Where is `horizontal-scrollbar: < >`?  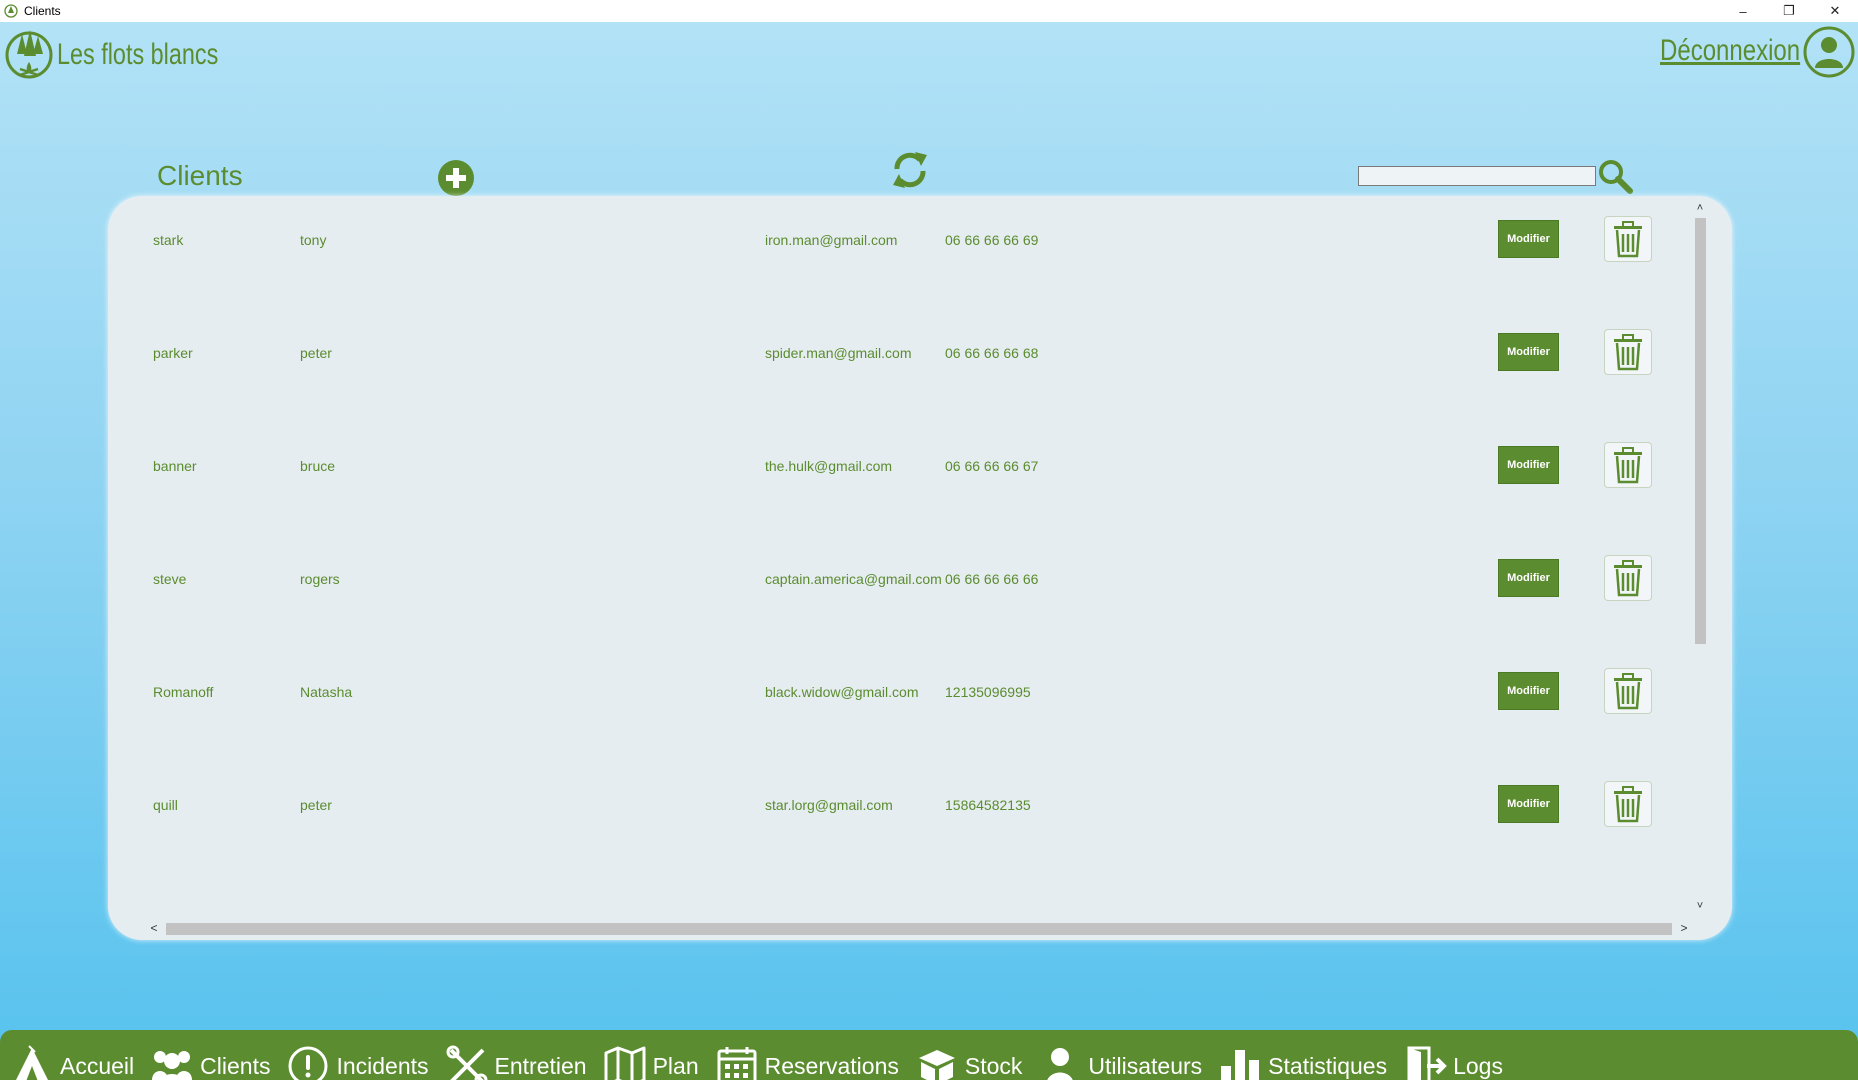
horizontal-scrollbar: < > is located at coordinates (919, 928).